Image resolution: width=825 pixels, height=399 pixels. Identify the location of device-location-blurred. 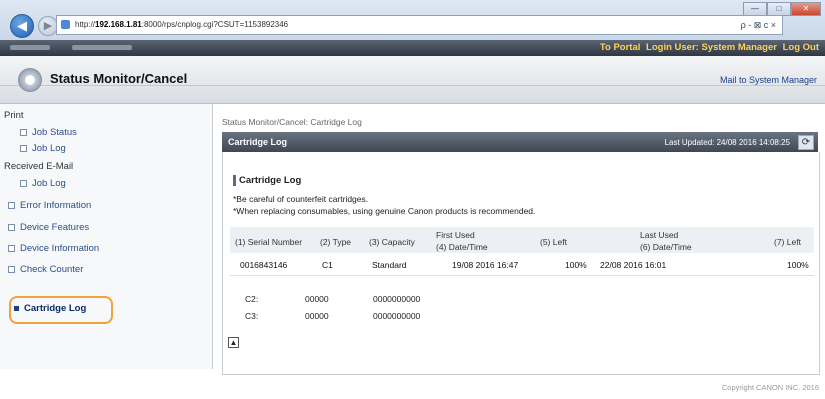
(102, 47).